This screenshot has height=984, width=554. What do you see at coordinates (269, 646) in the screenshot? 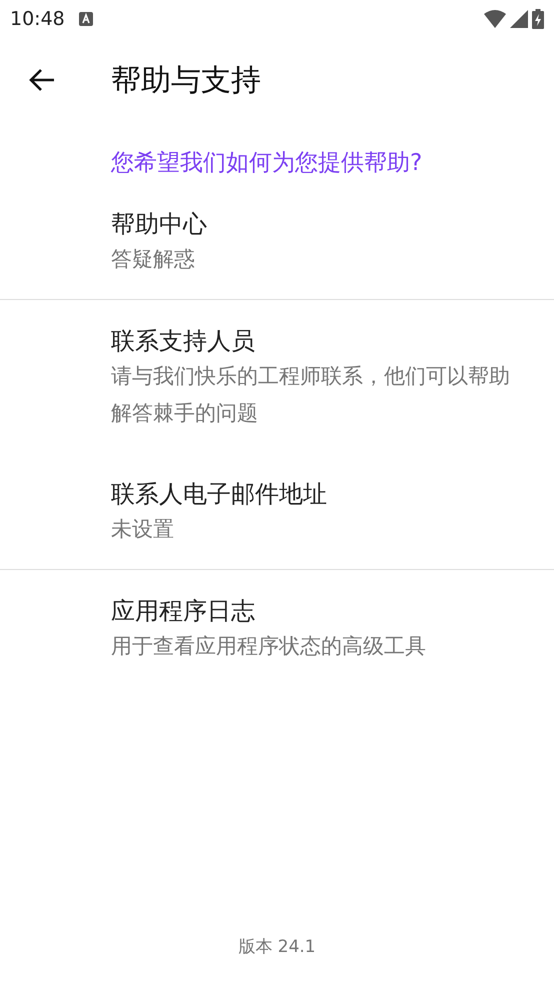
I see `item-subtitle: 用于查看应用程序状态的高级工具` at bounding box center [269, 646].